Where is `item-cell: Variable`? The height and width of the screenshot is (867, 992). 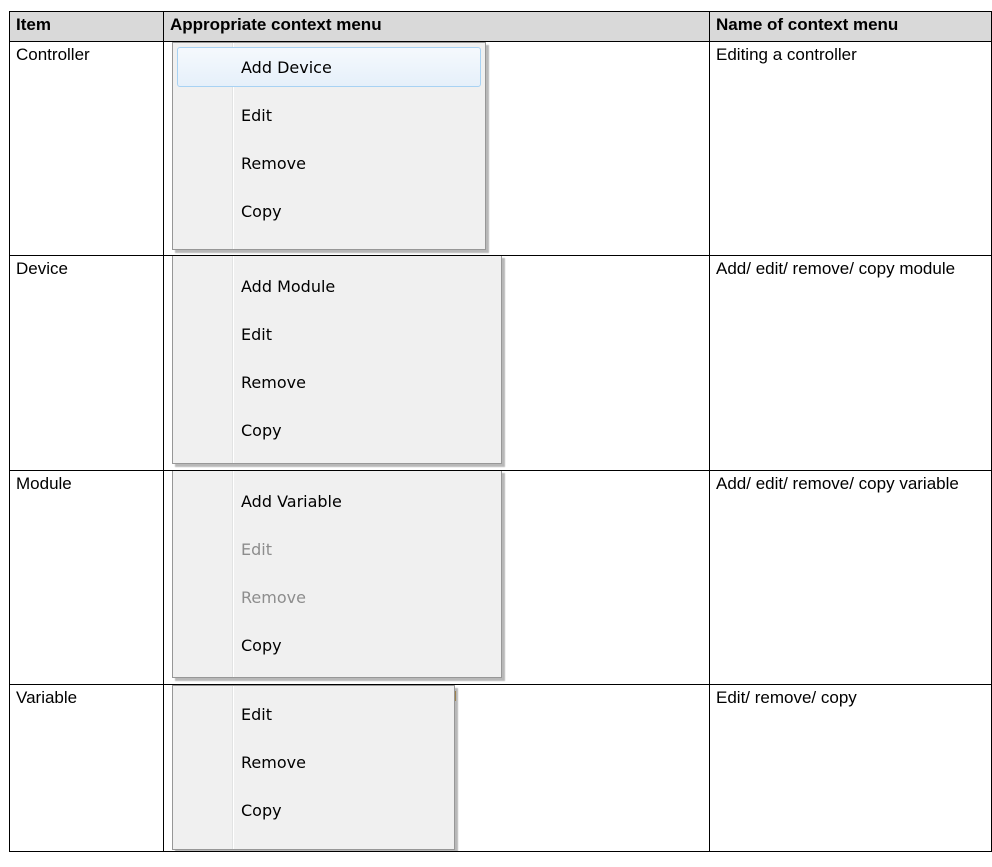
item-cell: Variable is located at coordinates (86, 768).